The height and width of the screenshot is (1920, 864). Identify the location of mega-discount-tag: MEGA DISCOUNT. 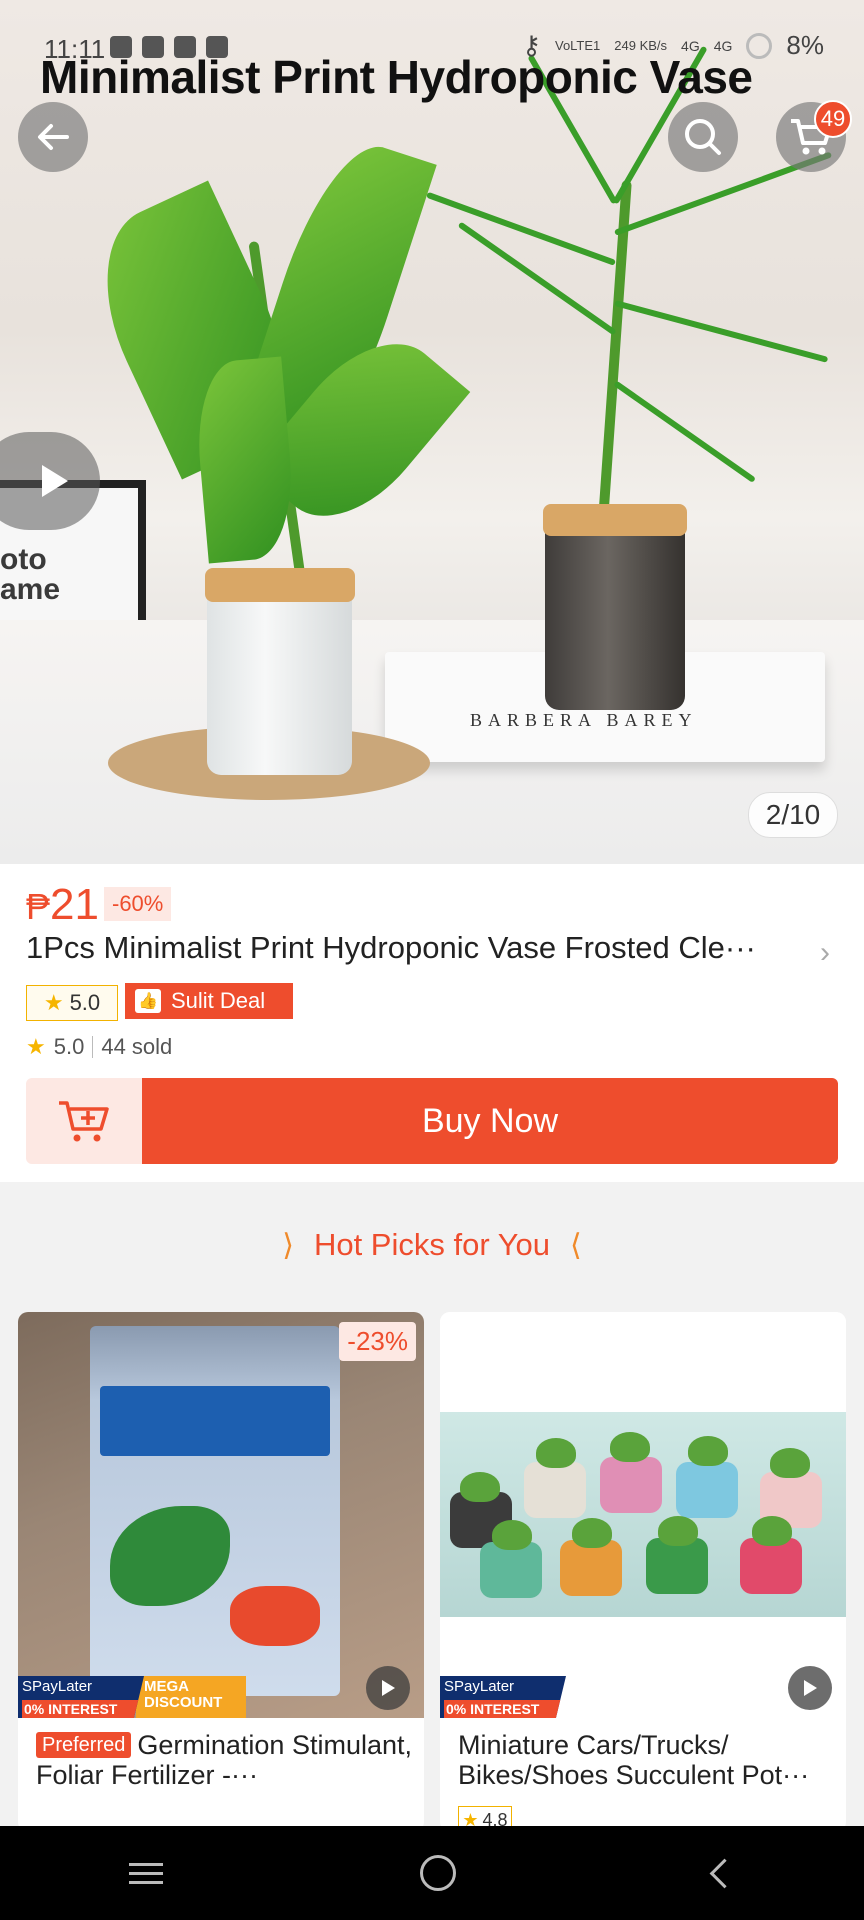
(191, 1697).